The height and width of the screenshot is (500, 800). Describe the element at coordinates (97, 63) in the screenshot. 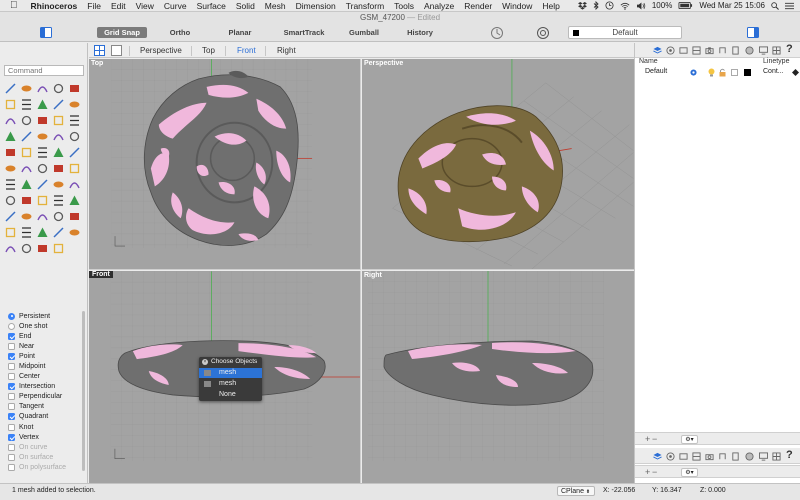

I see `viewport-top-label: Top` at that location.